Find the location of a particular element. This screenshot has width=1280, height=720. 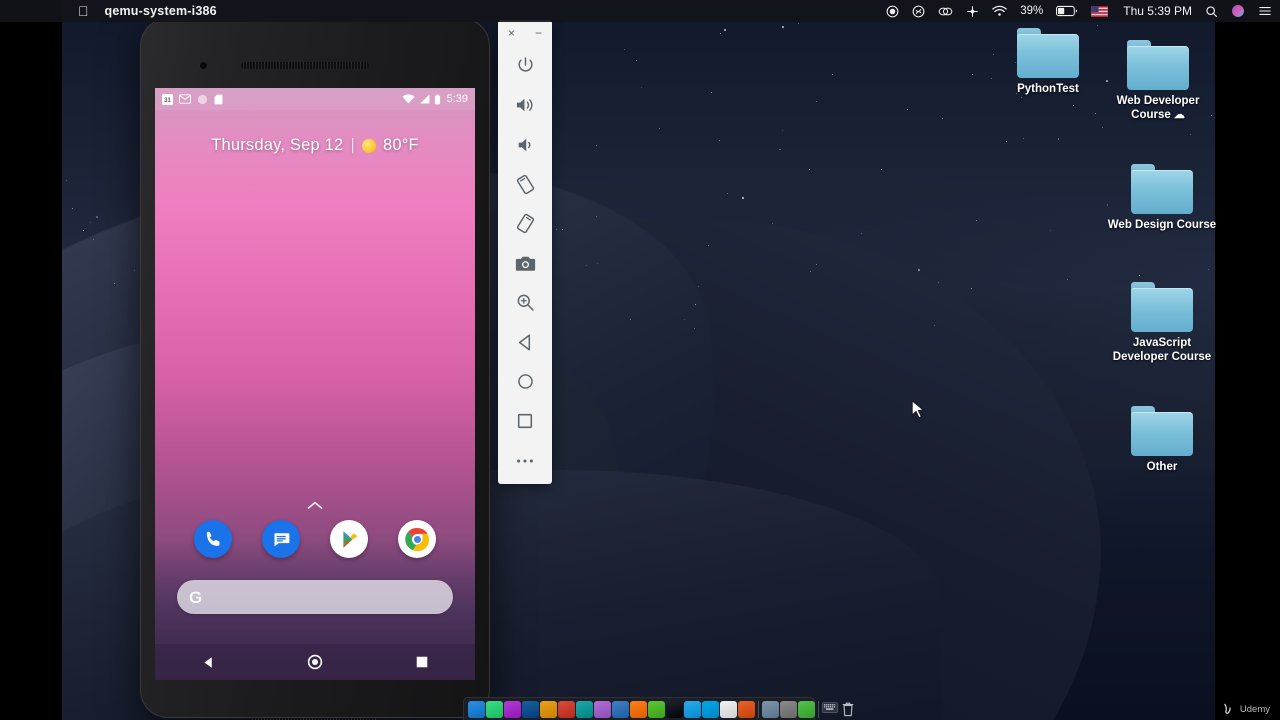

sublime-text-dock-icon is located at coordinates (548, 709).